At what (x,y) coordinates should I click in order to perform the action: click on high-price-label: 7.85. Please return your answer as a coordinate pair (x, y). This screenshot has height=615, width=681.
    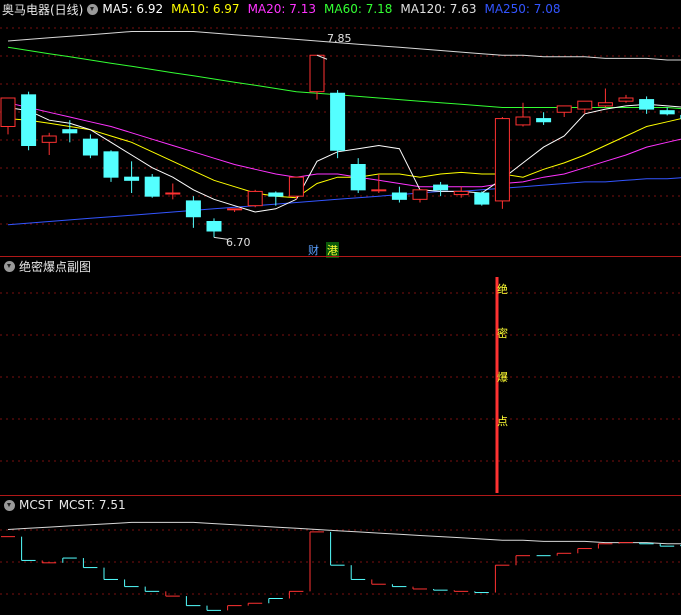
    Looking at the image, I should click on (339, 38).